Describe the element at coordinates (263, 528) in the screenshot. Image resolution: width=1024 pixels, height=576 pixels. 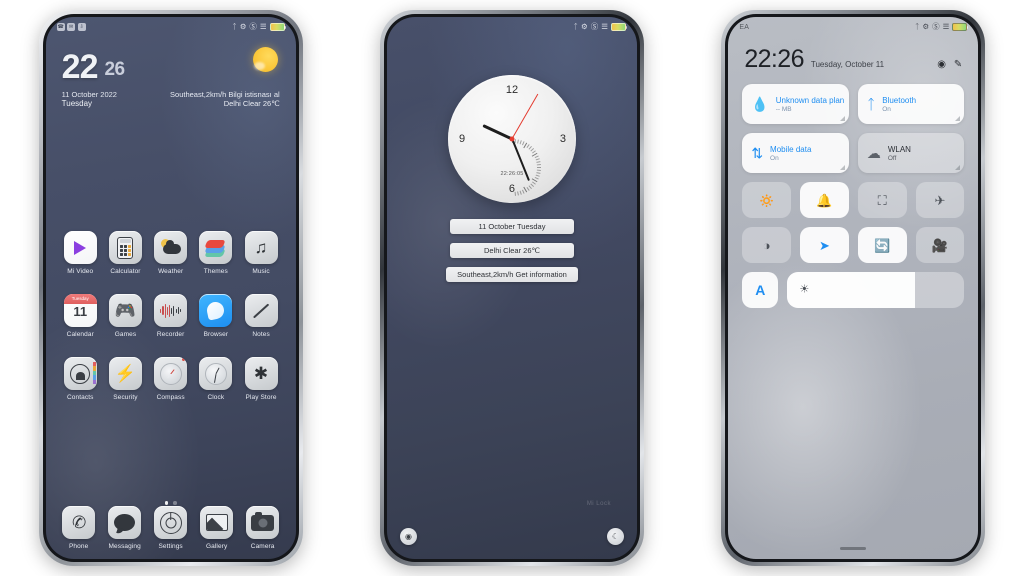
I see `dock-item-camera: Camera` at that location.